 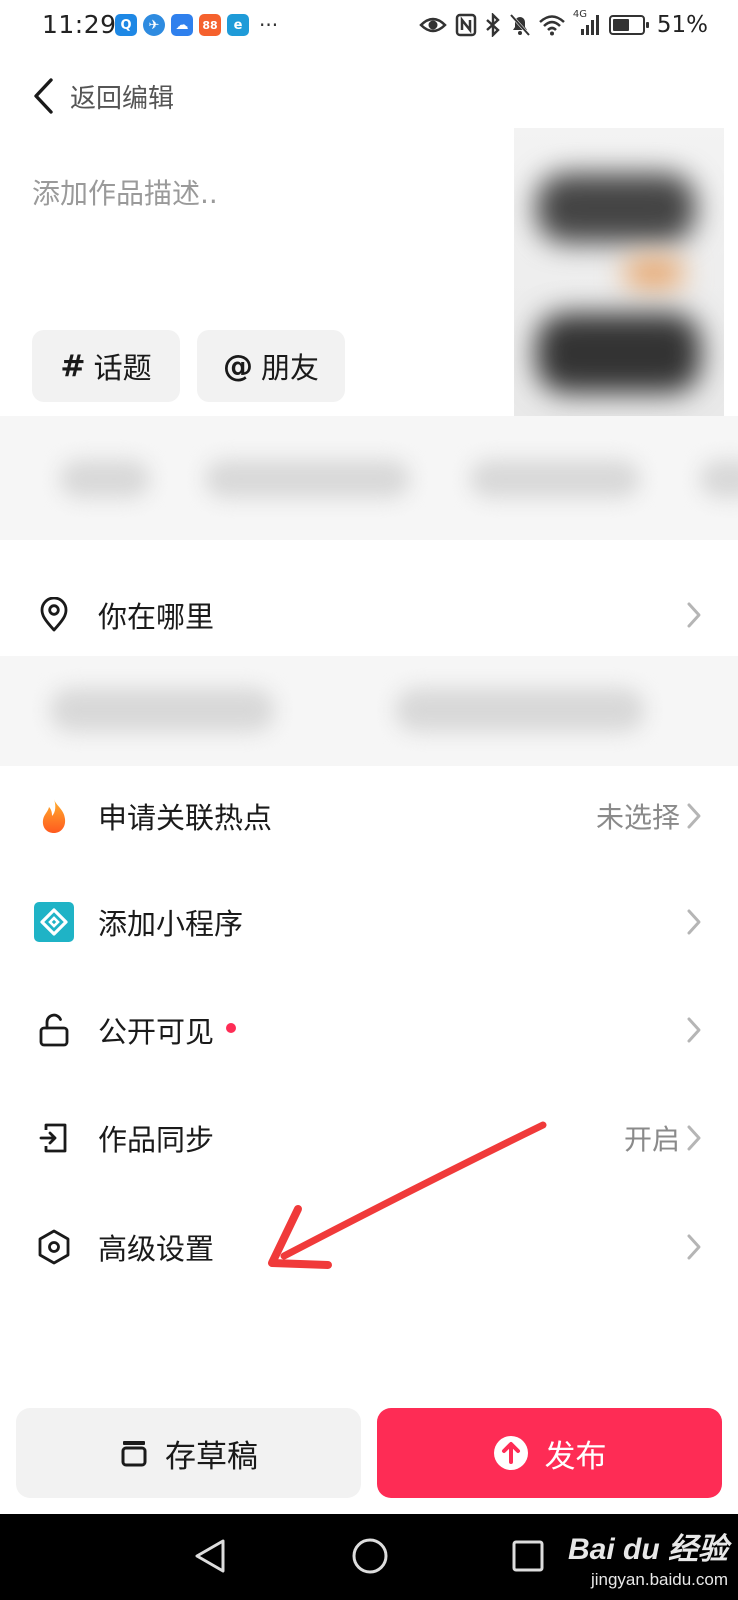 What do you see at coordinates (369, 1138) in the screenshot?
I see `sync-row: 作品同步 开启` at bounding box center [369, 1138].